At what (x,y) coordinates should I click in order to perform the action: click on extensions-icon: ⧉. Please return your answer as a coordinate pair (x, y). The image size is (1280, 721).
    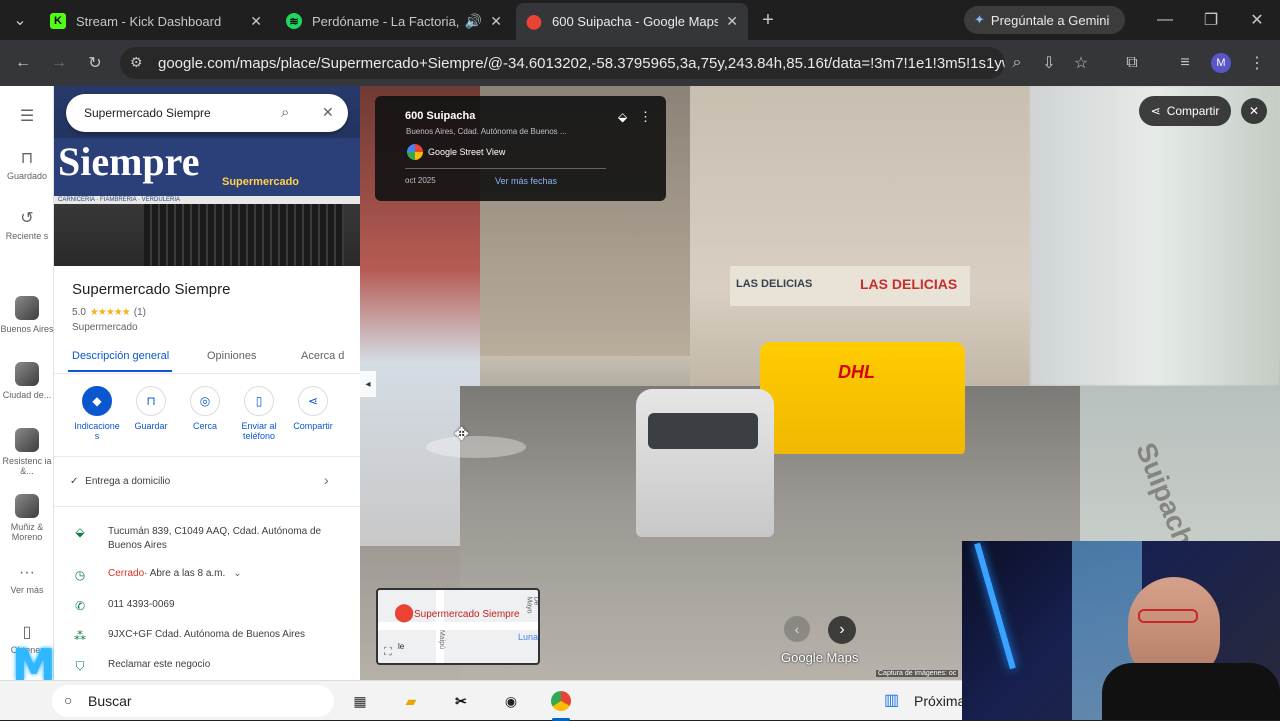
    Looking at the image, I should click on (1132, 63).